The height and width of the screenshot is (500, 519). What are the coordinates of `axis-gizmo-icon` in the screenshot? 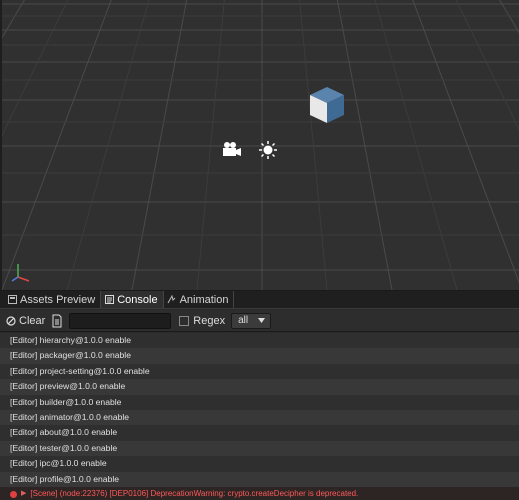 It's located at (20, 273).